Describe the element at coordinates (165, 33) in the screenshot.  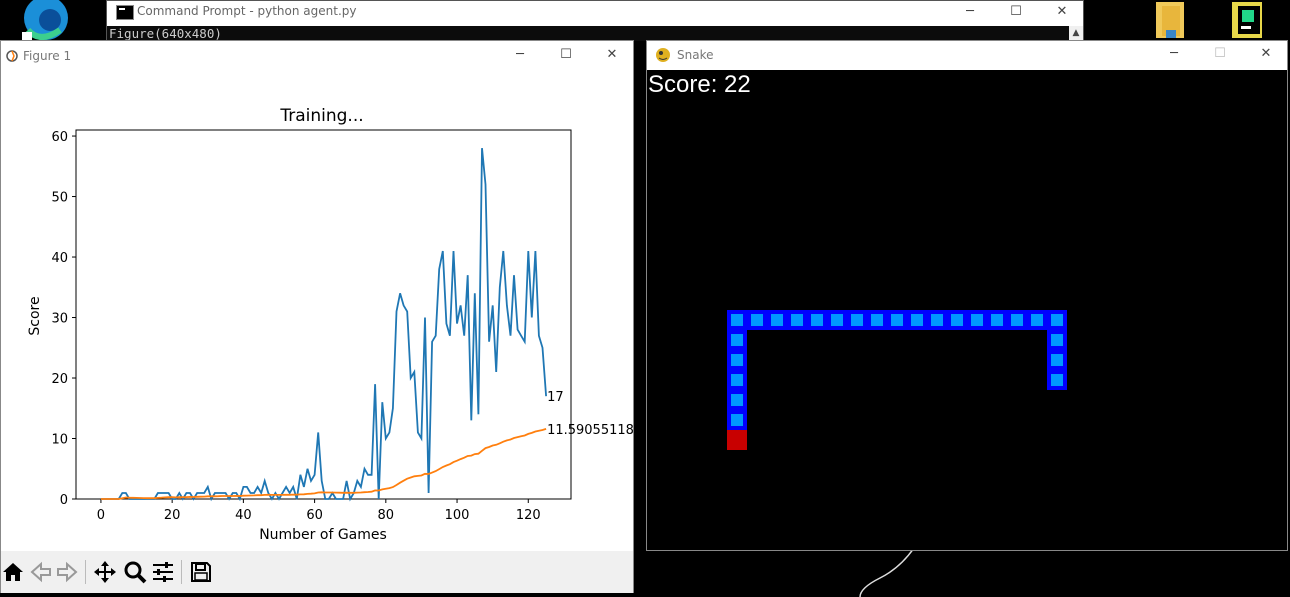
I see `cmd-output: Figure(640x480)` at that location.